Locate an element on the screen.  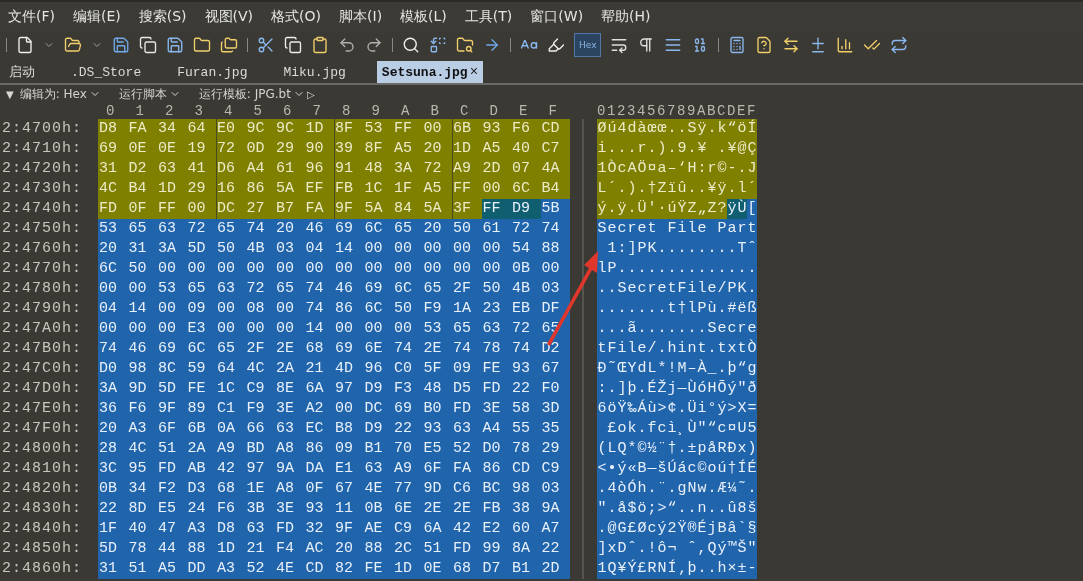
copy-icon is located at coordinates (293, 45).